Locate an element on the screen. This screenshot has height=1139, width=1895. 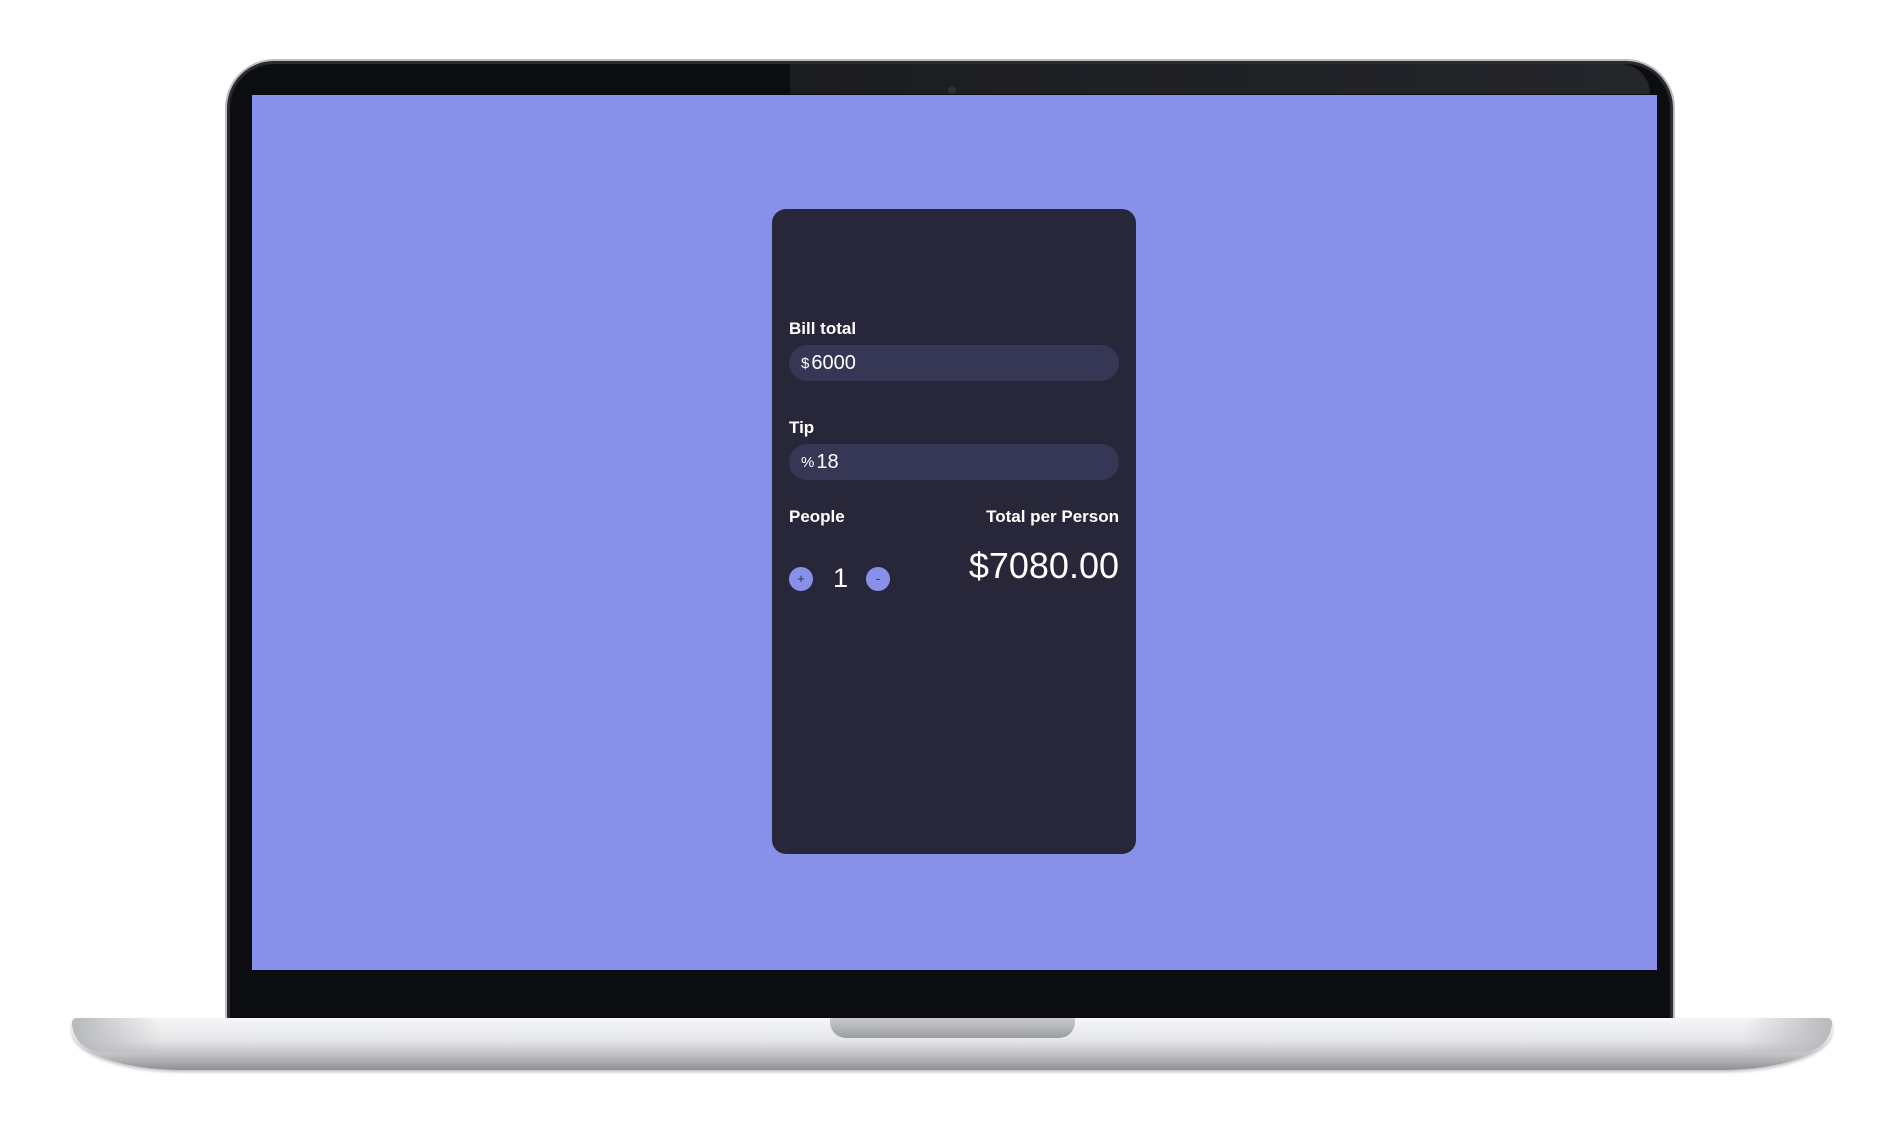
decrement-people-button: - is located at coordinates (878, 578).